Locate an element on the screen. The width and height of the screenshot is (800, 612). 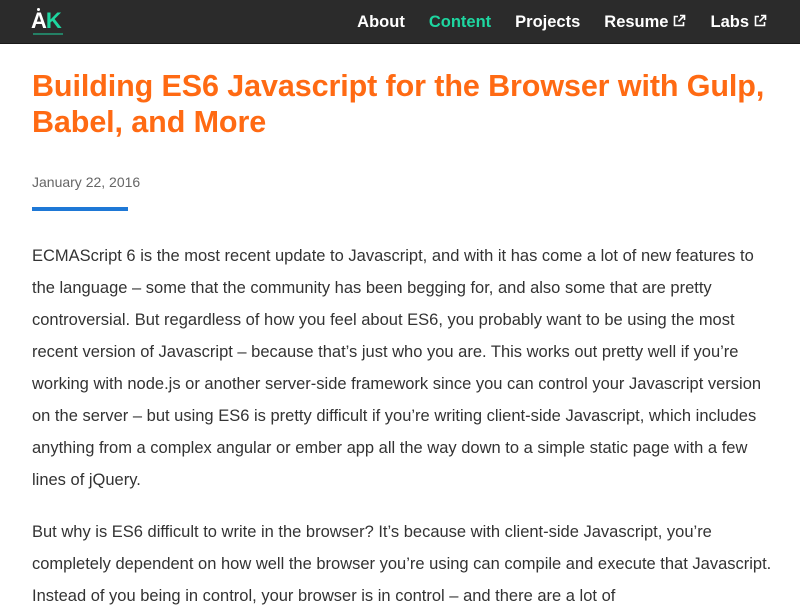
article-date: January 22, 2016 is located at coordinates (86, 182).